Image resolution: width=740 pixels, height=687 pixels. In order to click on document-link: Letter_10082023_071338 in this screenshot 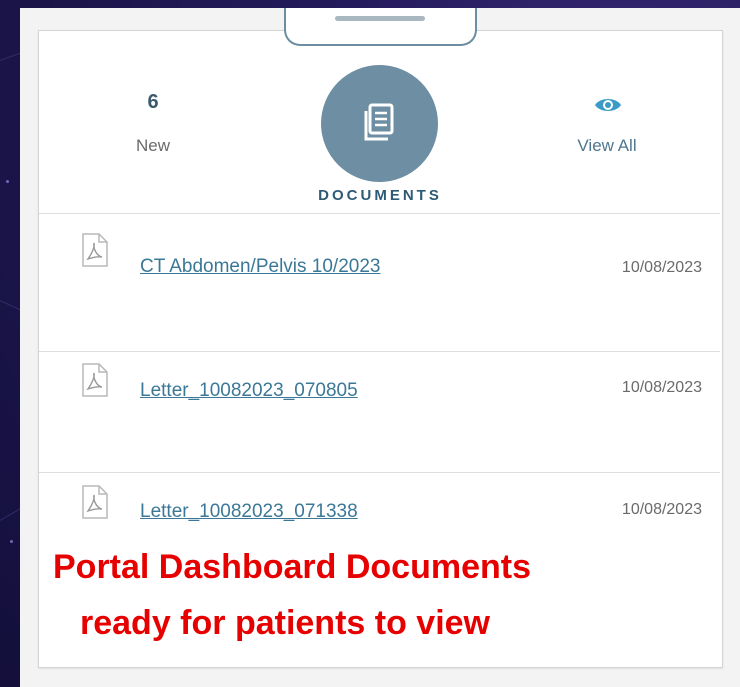, I will do `click(249, 512)`.